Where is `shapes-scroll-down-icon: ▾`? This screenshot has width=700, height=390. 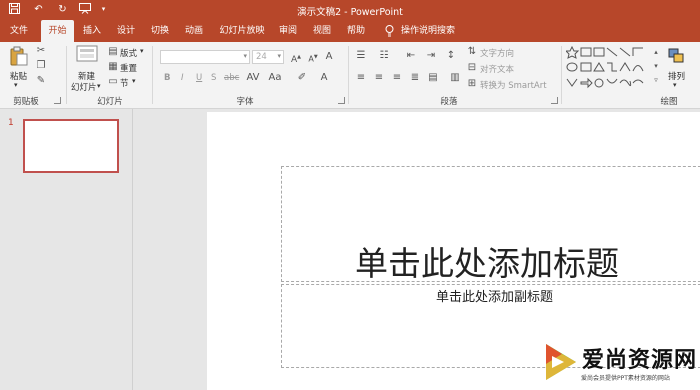 shapes-scroll-down-icon: ▾ is located at coordinates (656, 66).